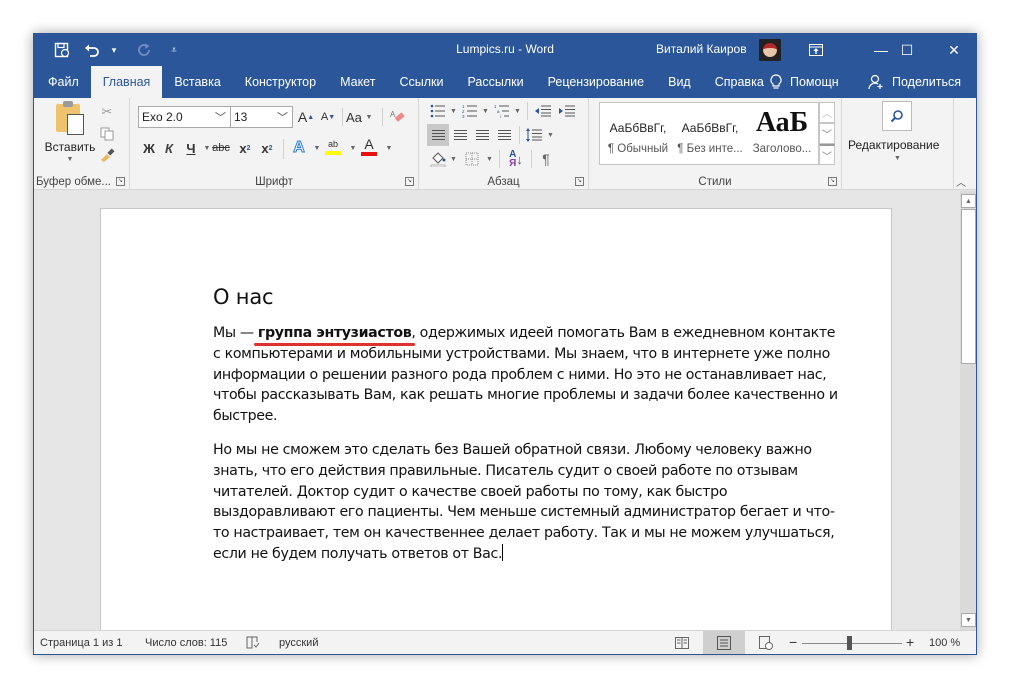 The height and width of the screenshot is (687, 1009). What do you see at coordinates (804, 82) in the screenshot?
I see `tell-me-button: Помощн` at bounding box center [804, 82].